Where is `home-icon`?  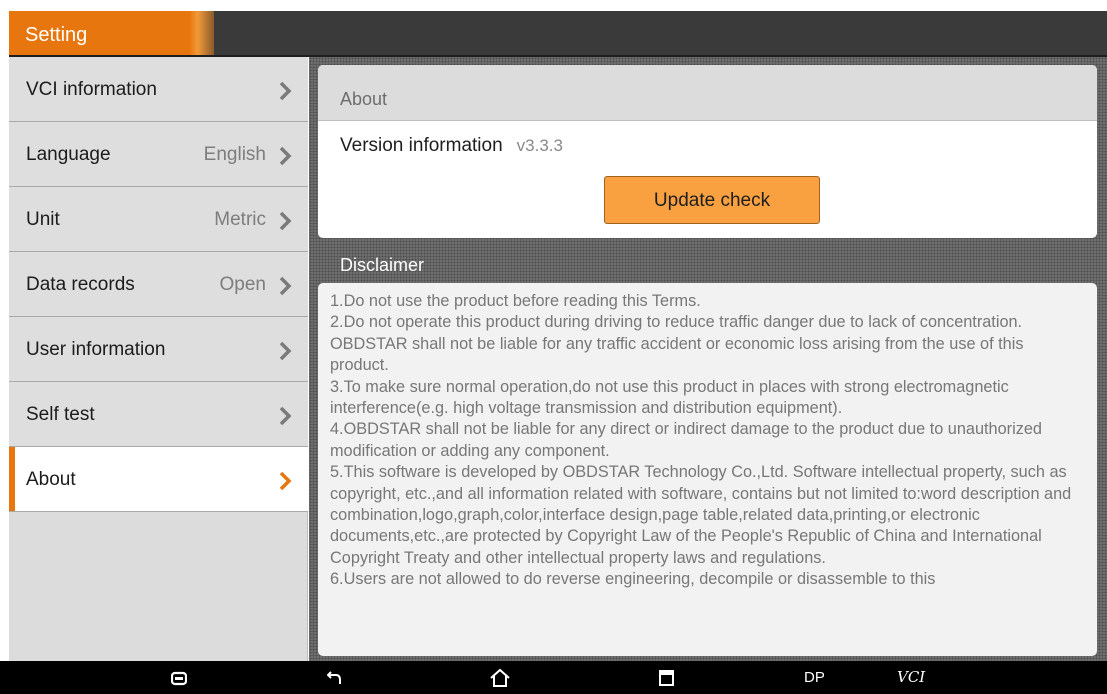 home-icon is located at coordinates (500, 677).